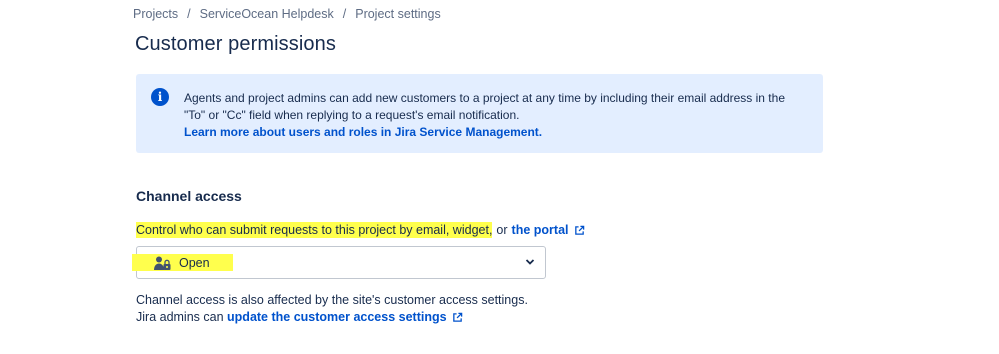  What do you see at coordinates (267, 14) in the screenshot?
I see `breadcrumb-project: ServiceOcean Helpdesk` at bounding box center [267, 14].